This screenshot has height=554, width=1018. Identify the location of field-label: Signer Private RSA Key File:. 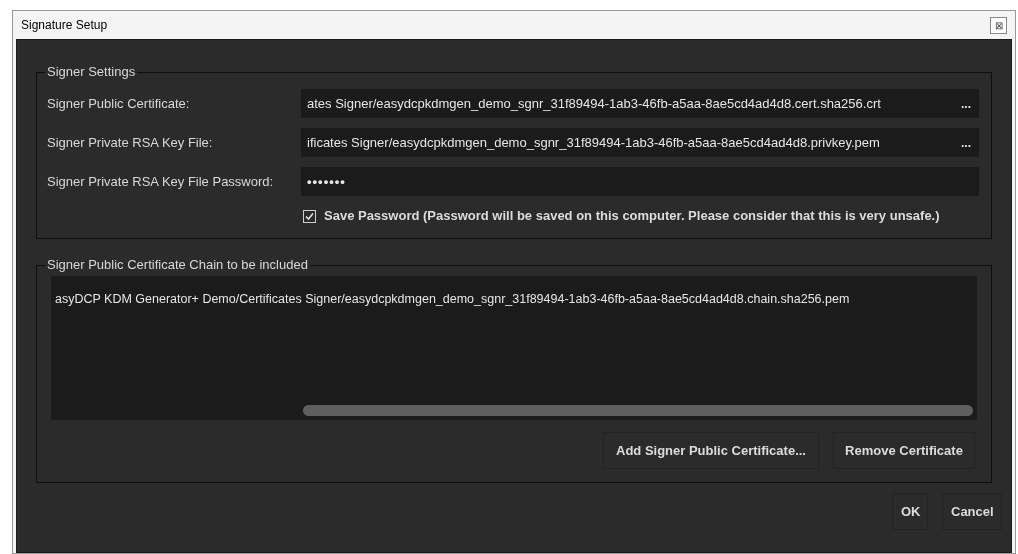
(130, 142).